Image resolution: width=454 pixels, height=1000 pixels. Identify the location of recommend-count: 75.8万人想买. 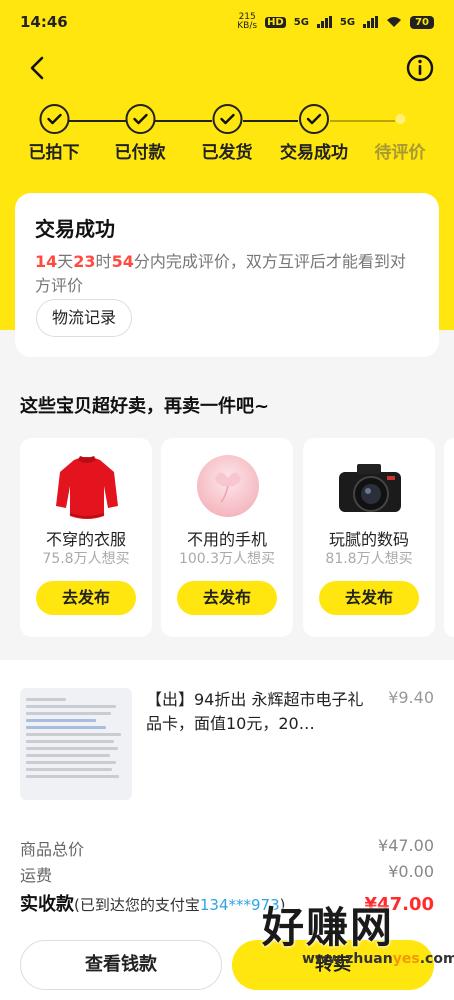
(86, 559).